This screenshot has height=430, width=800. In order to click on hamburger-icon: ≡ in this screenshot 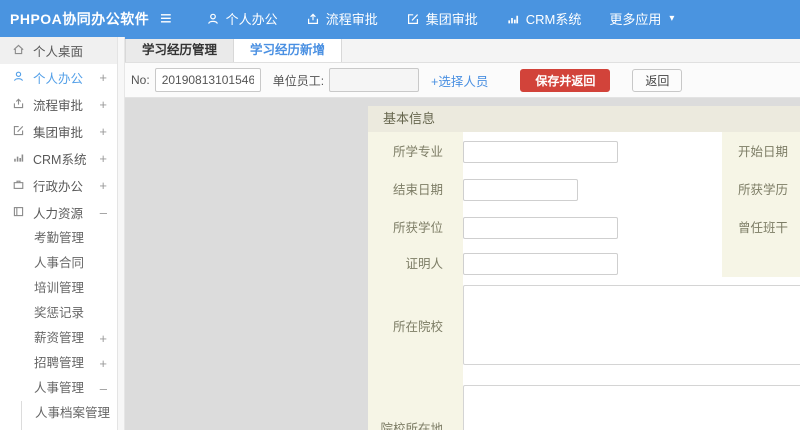, I will do `click(166, 19)`.